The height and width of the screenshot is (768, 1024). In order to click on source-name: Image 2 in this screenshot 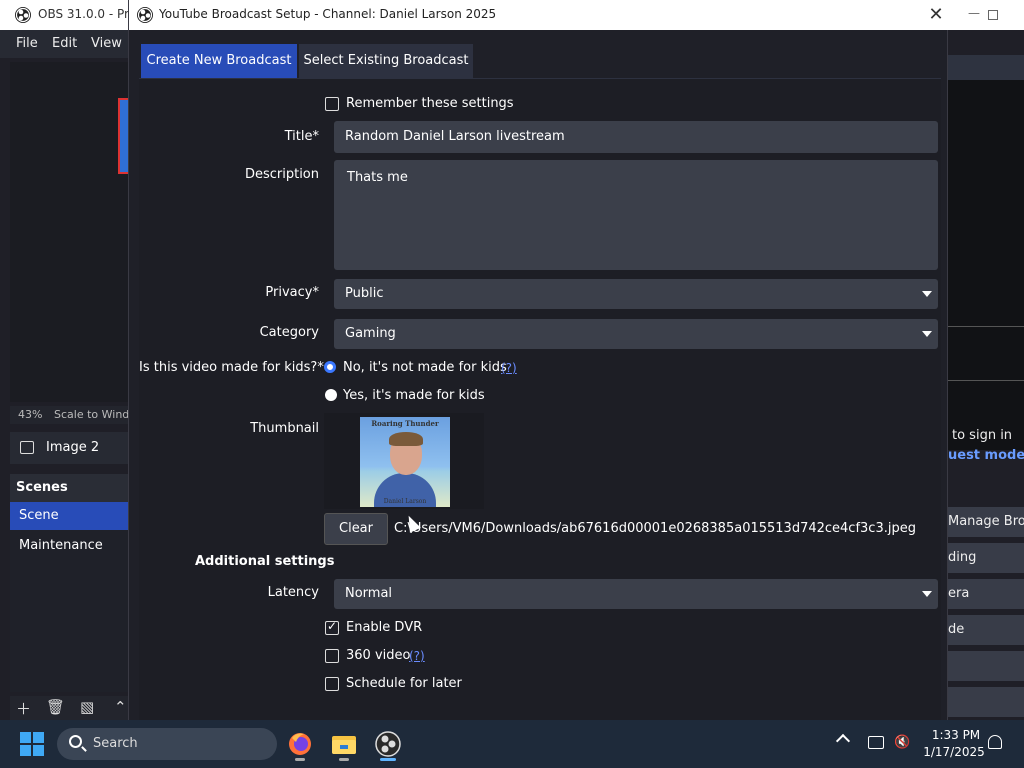, I will do `click(73, 447)`.